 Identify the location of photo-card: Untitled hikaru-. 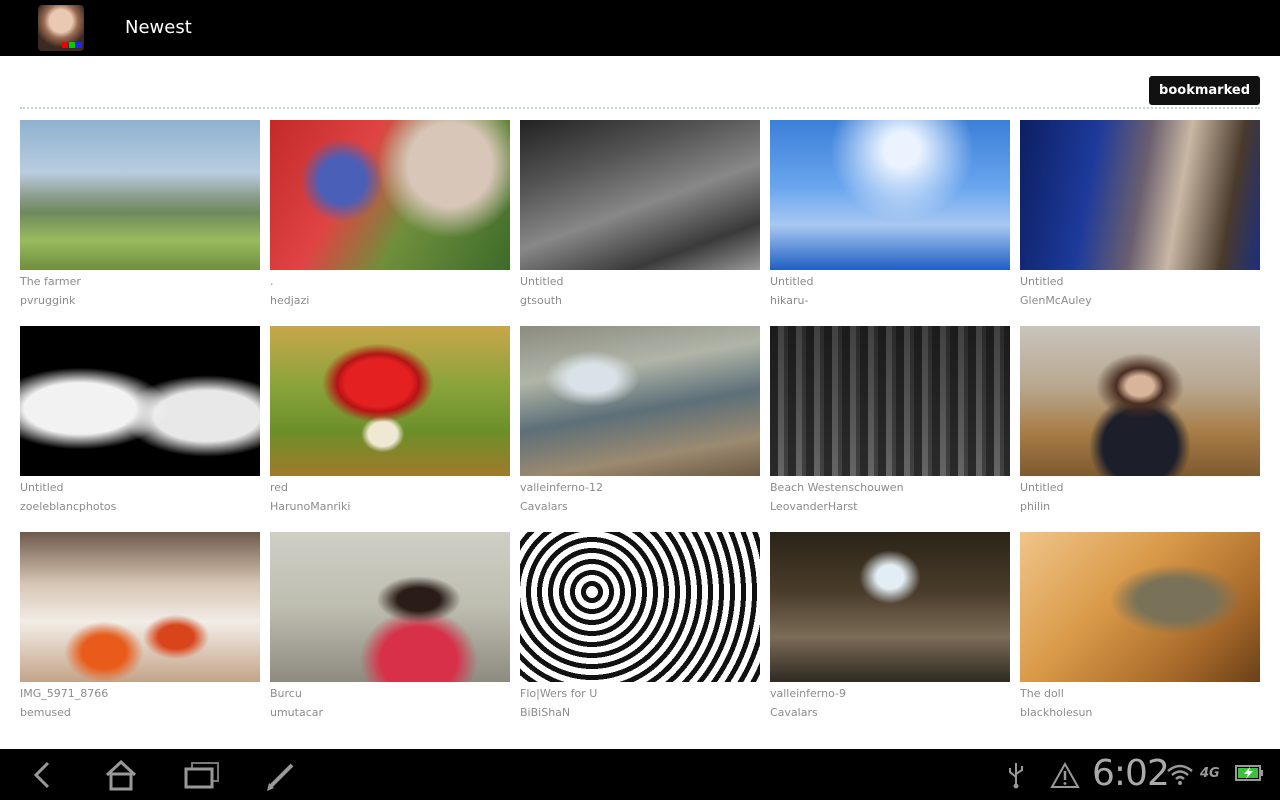
(890, 223).